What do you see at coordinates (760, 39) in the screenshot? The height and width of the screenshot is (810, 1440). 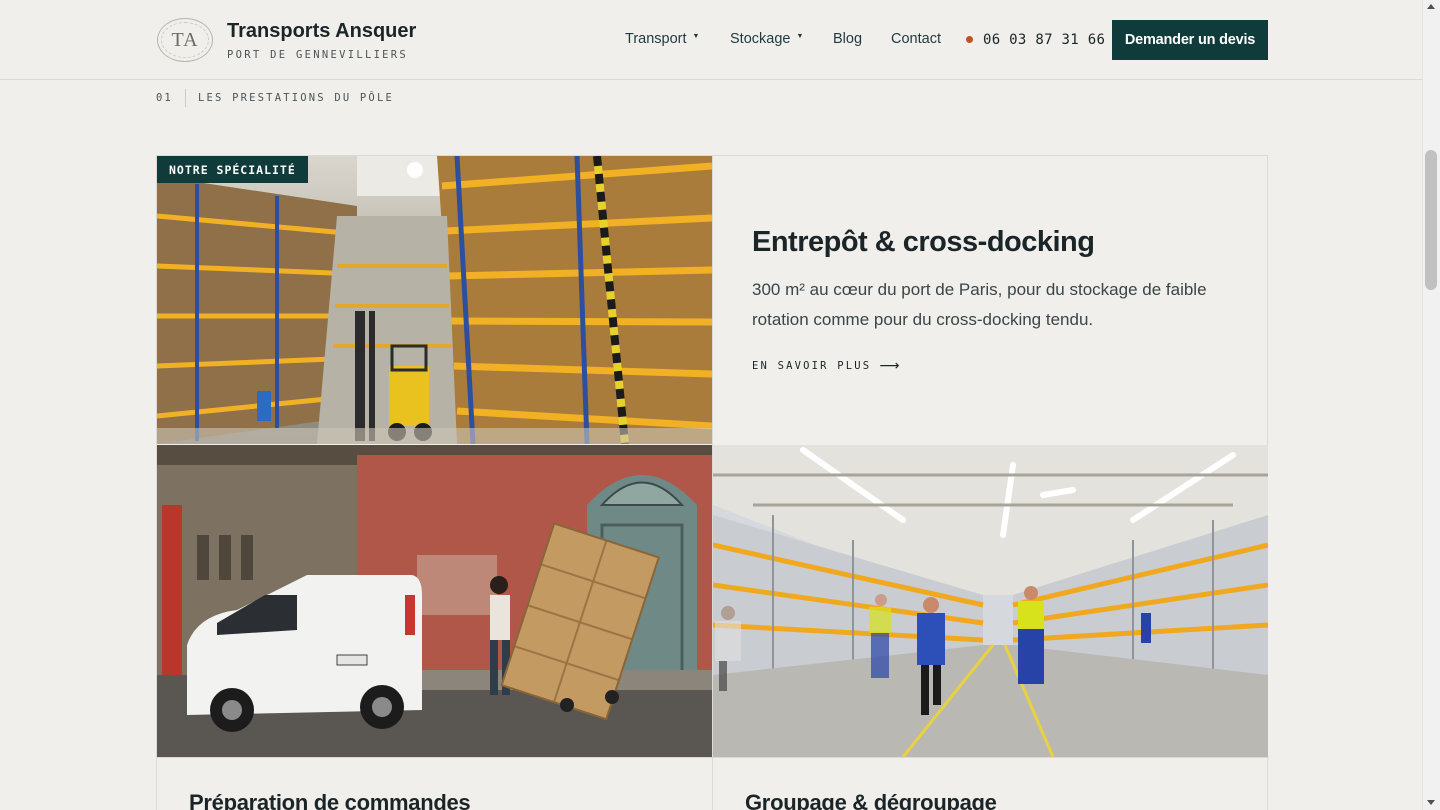 I see `nav-item-label: Stockage` at bounding box center [760, 39].